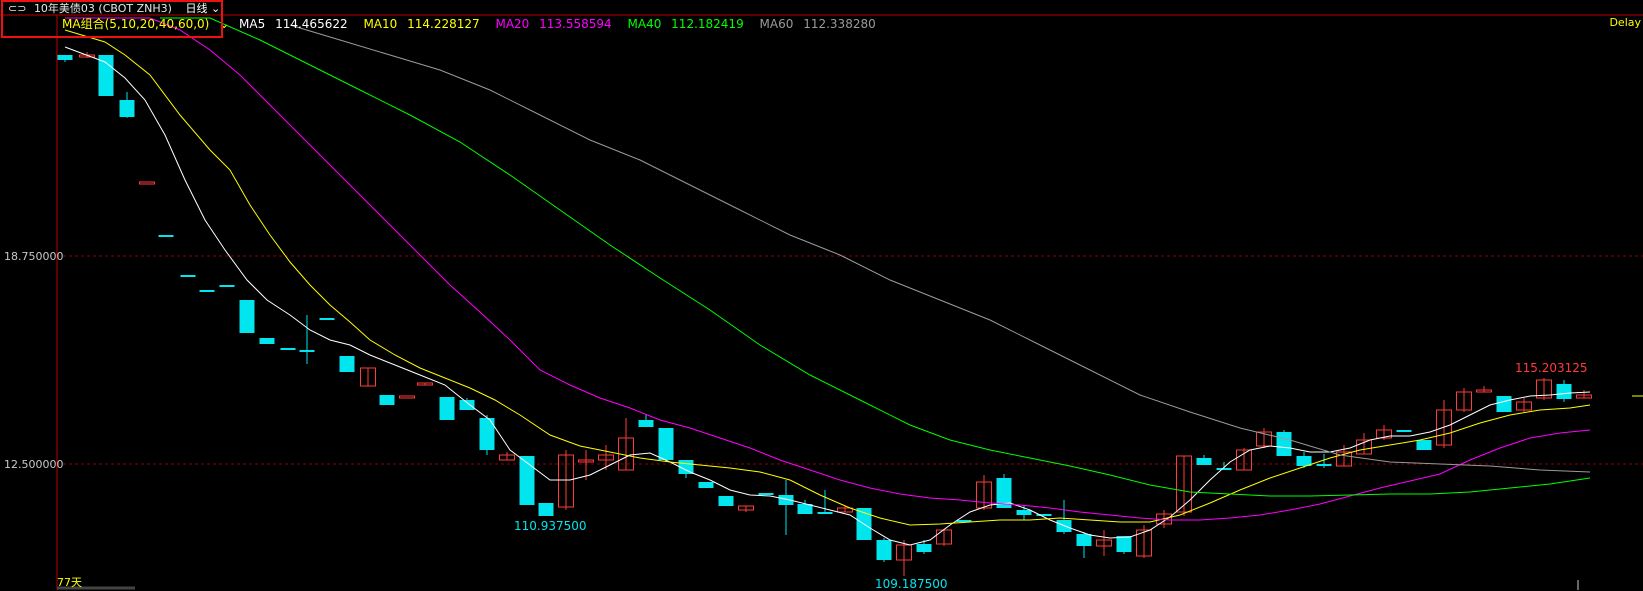 The height and width of the screenshot is (591, 1643). I want to click on high-price-label: 115.203125, so click(1551, 368).